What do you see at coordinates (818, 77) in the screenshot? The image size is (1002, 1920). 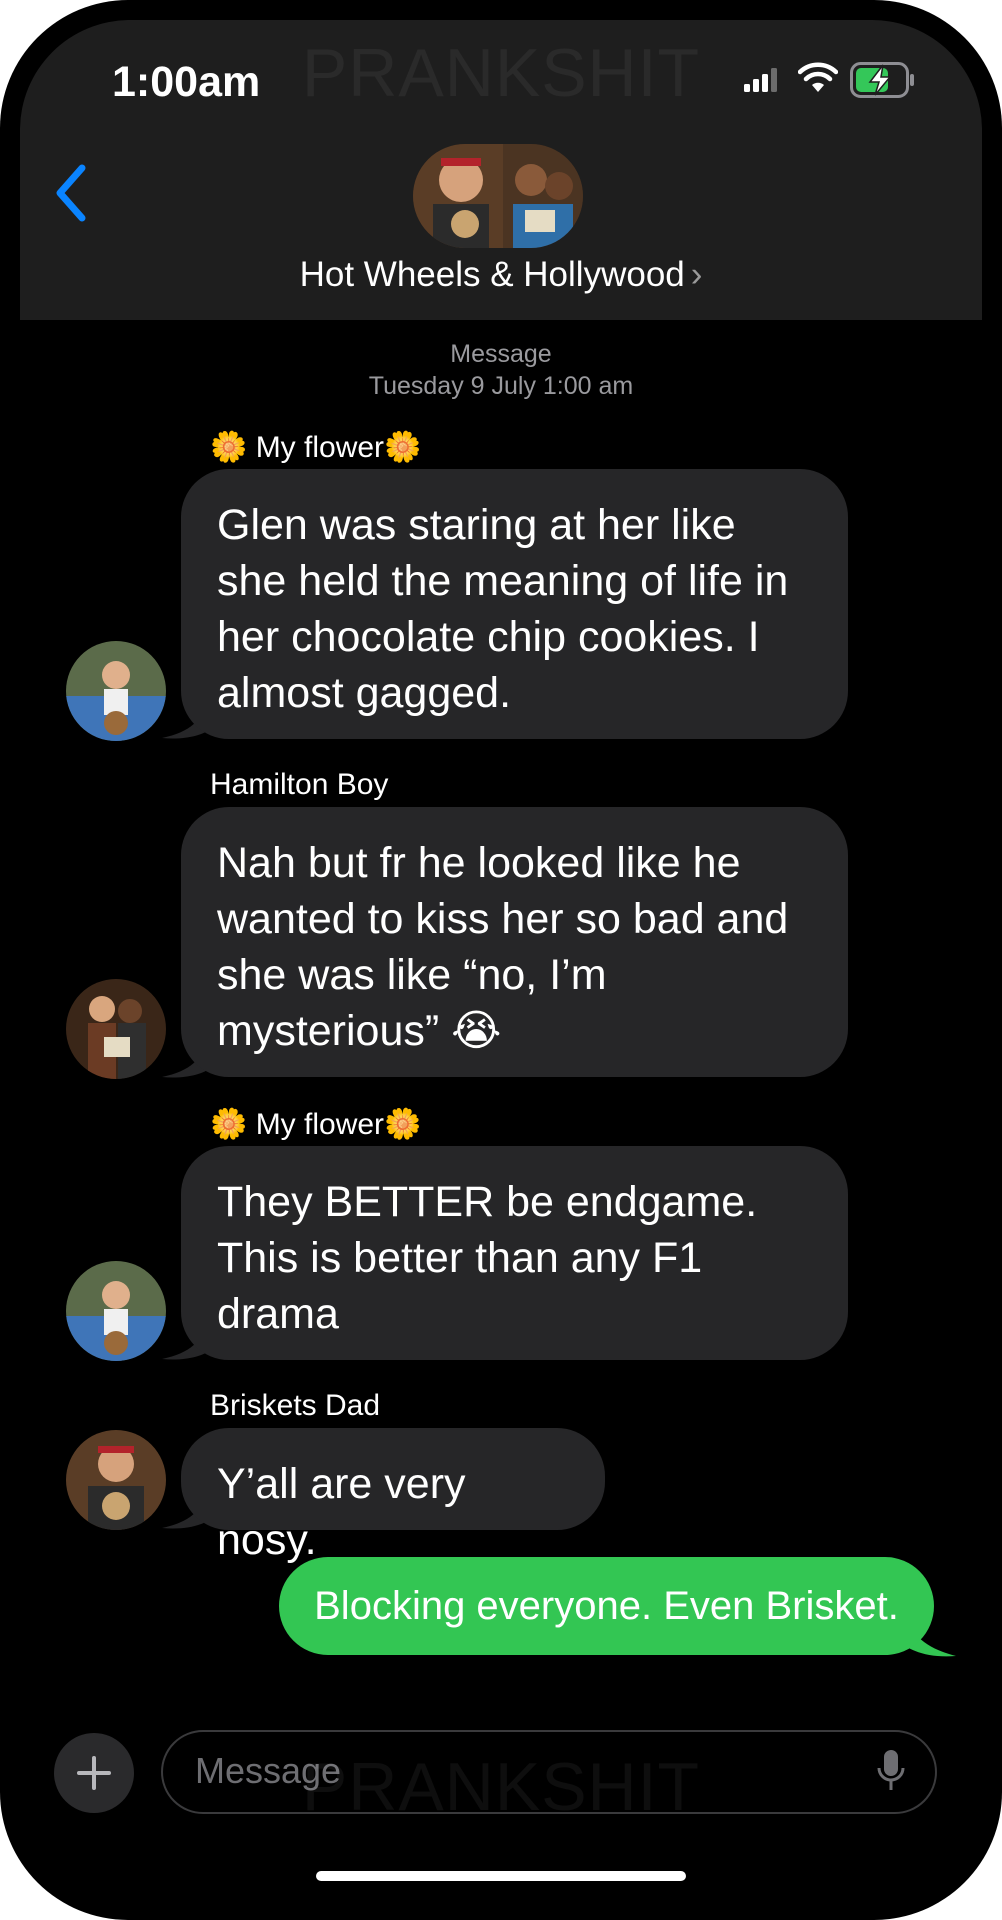 I see `wifi-icon` at bounding box center [818, 77].